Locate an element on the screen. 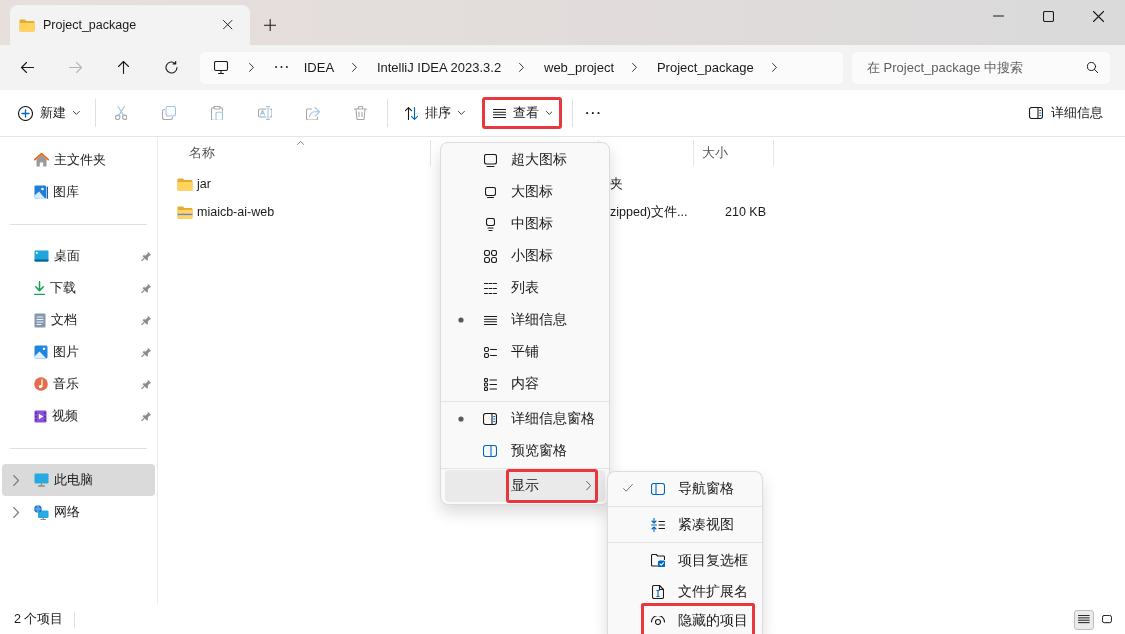  menu-item: 列表 is located at coordinates (525, 288).